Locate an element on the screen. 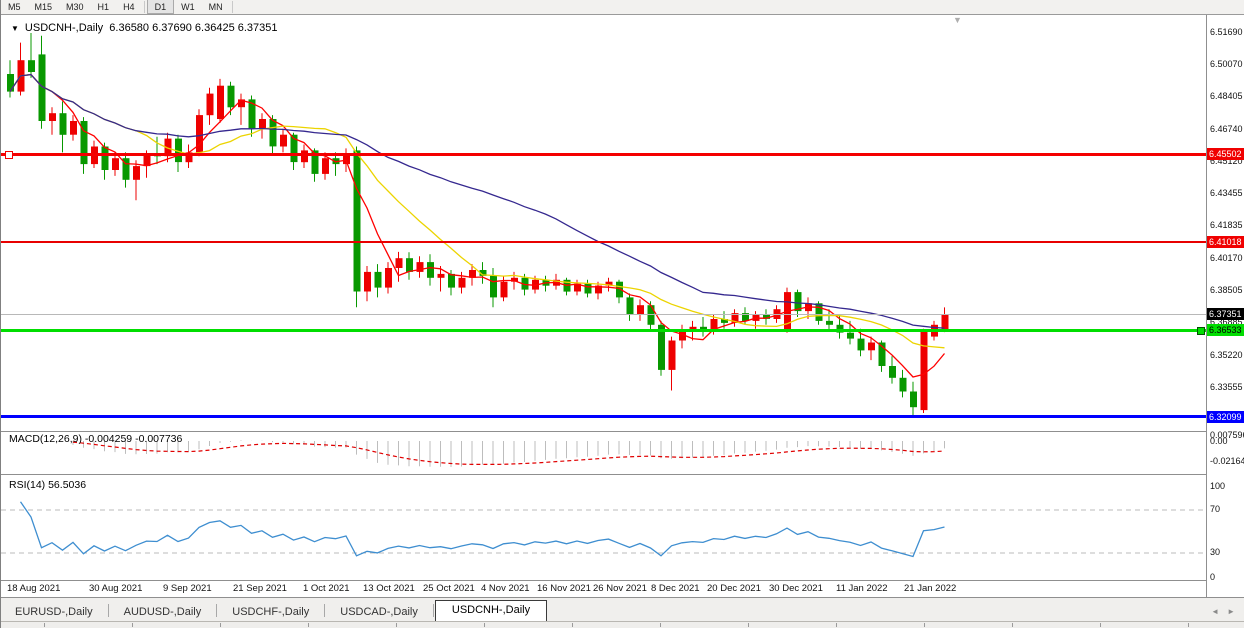 This screenshot has height=628, width=1244. date-axis-label: 16 Nov 2021 is located at coordinates (564, 588).